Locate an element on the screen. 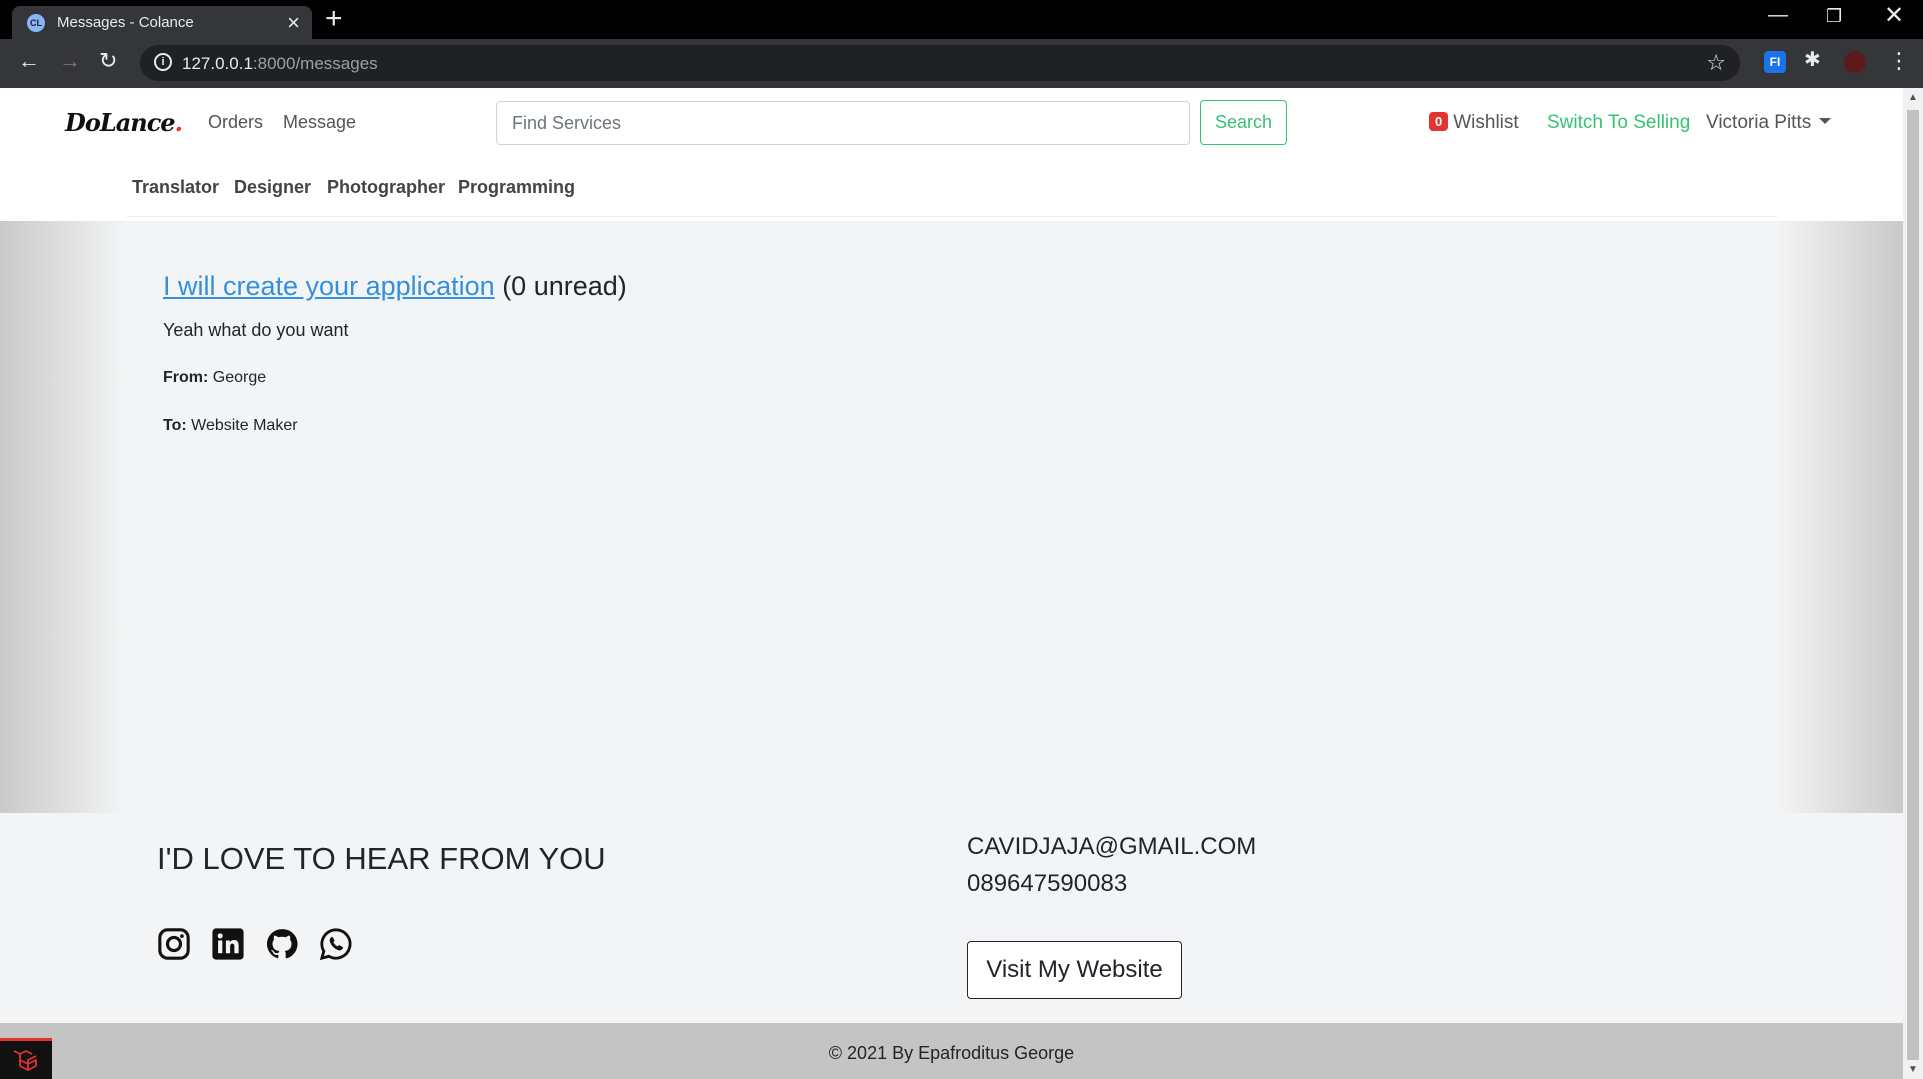  laravel-logo-icon is located at coordinates (25, 1060).